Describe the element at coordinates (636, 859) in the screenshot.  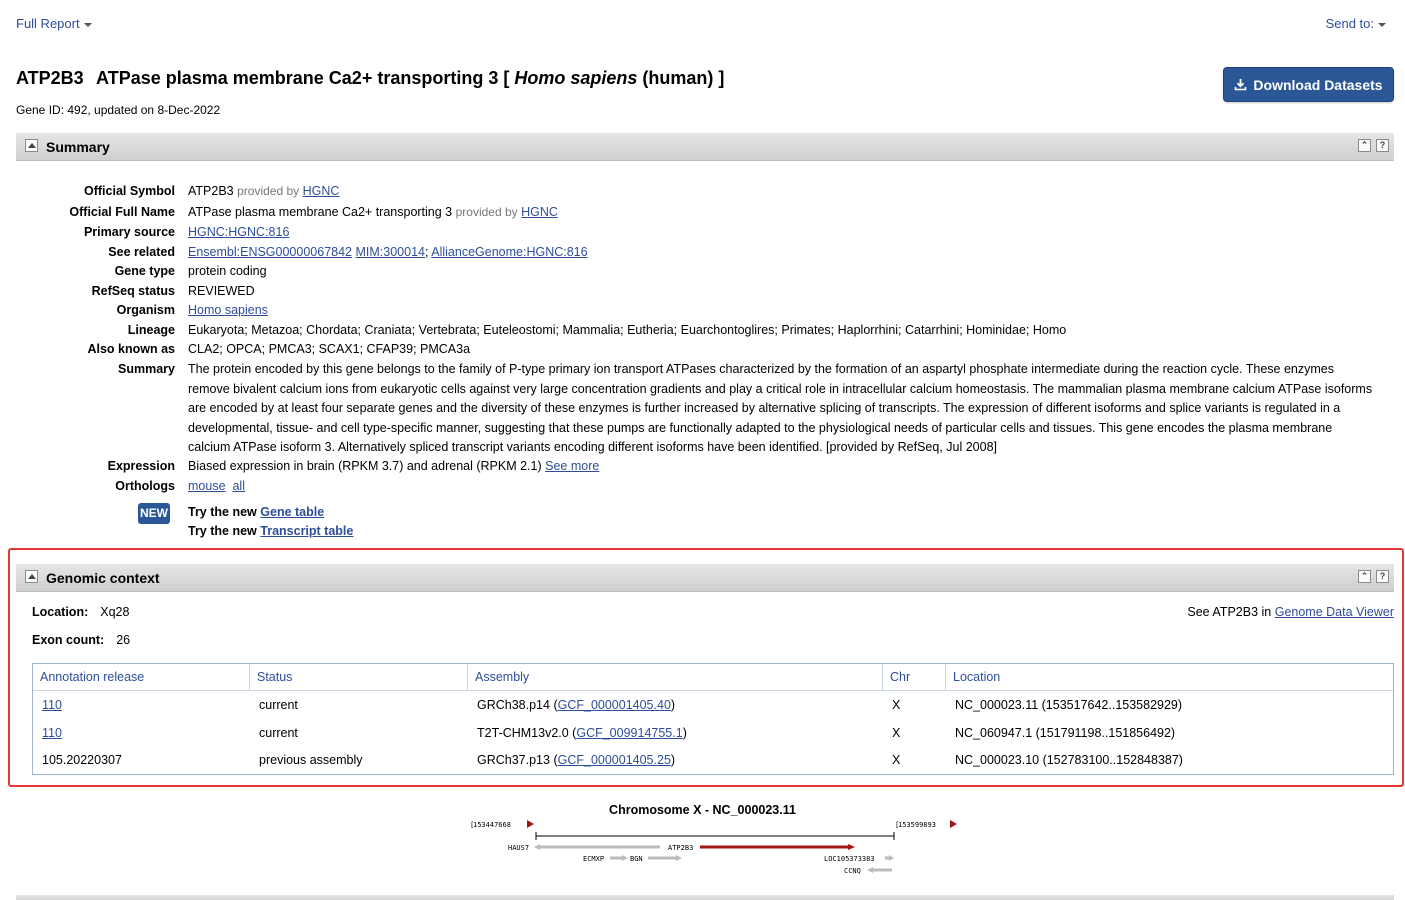
I see `gene-label-bgn: BGN` at that location.